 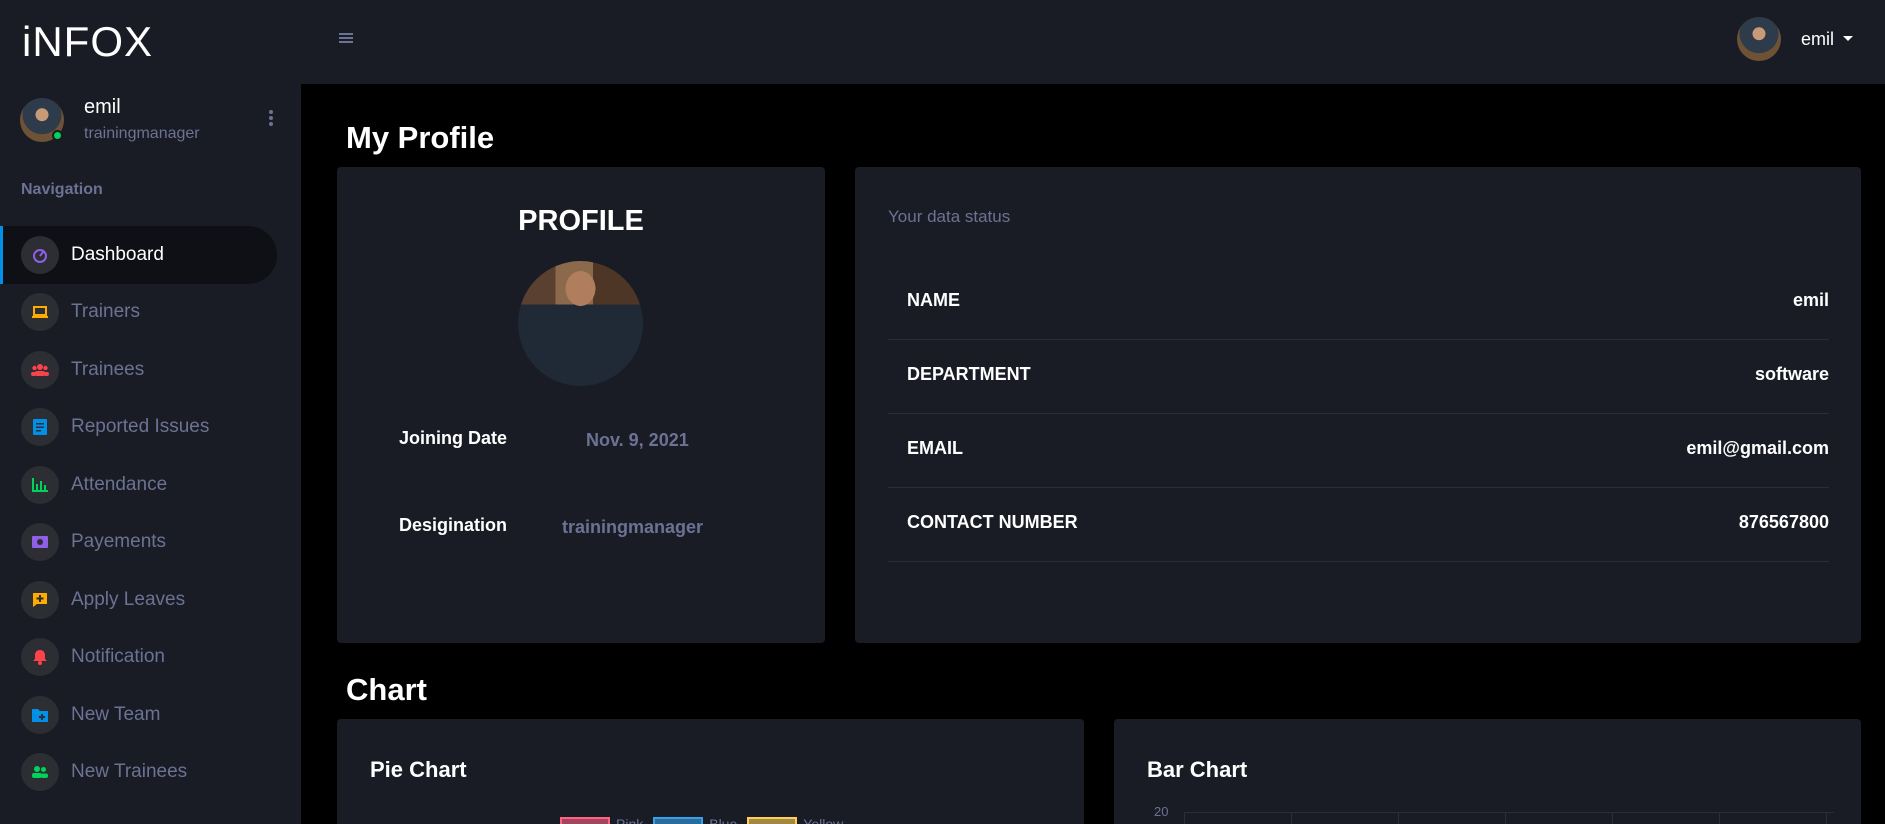 I want to click on chart-section-title: Chart, so click(x=386, y=689).